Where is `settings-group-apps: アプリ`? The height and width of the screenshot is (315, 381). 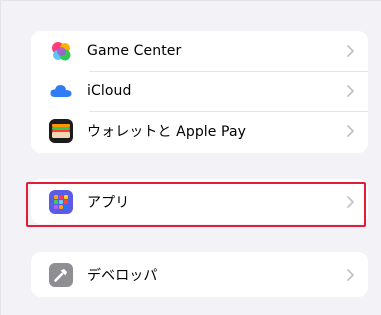
settings-group-apps: アプリ is located at coordinates (199, 201).